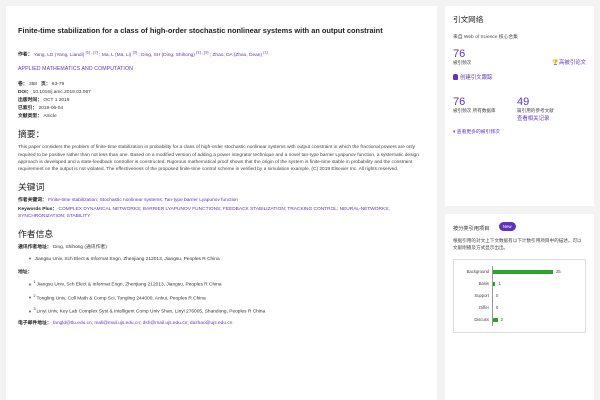  What do you see at coordinates (116, 55) in the screenshot?
I see `author-link: Ma, L (Ma, Li)` at bounding box center [116, 55].